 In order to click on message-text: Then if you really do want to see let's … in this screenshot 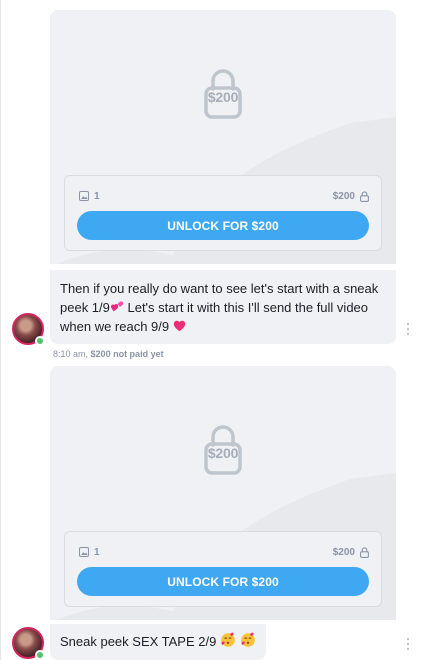, I will do `click(223, 307)`.